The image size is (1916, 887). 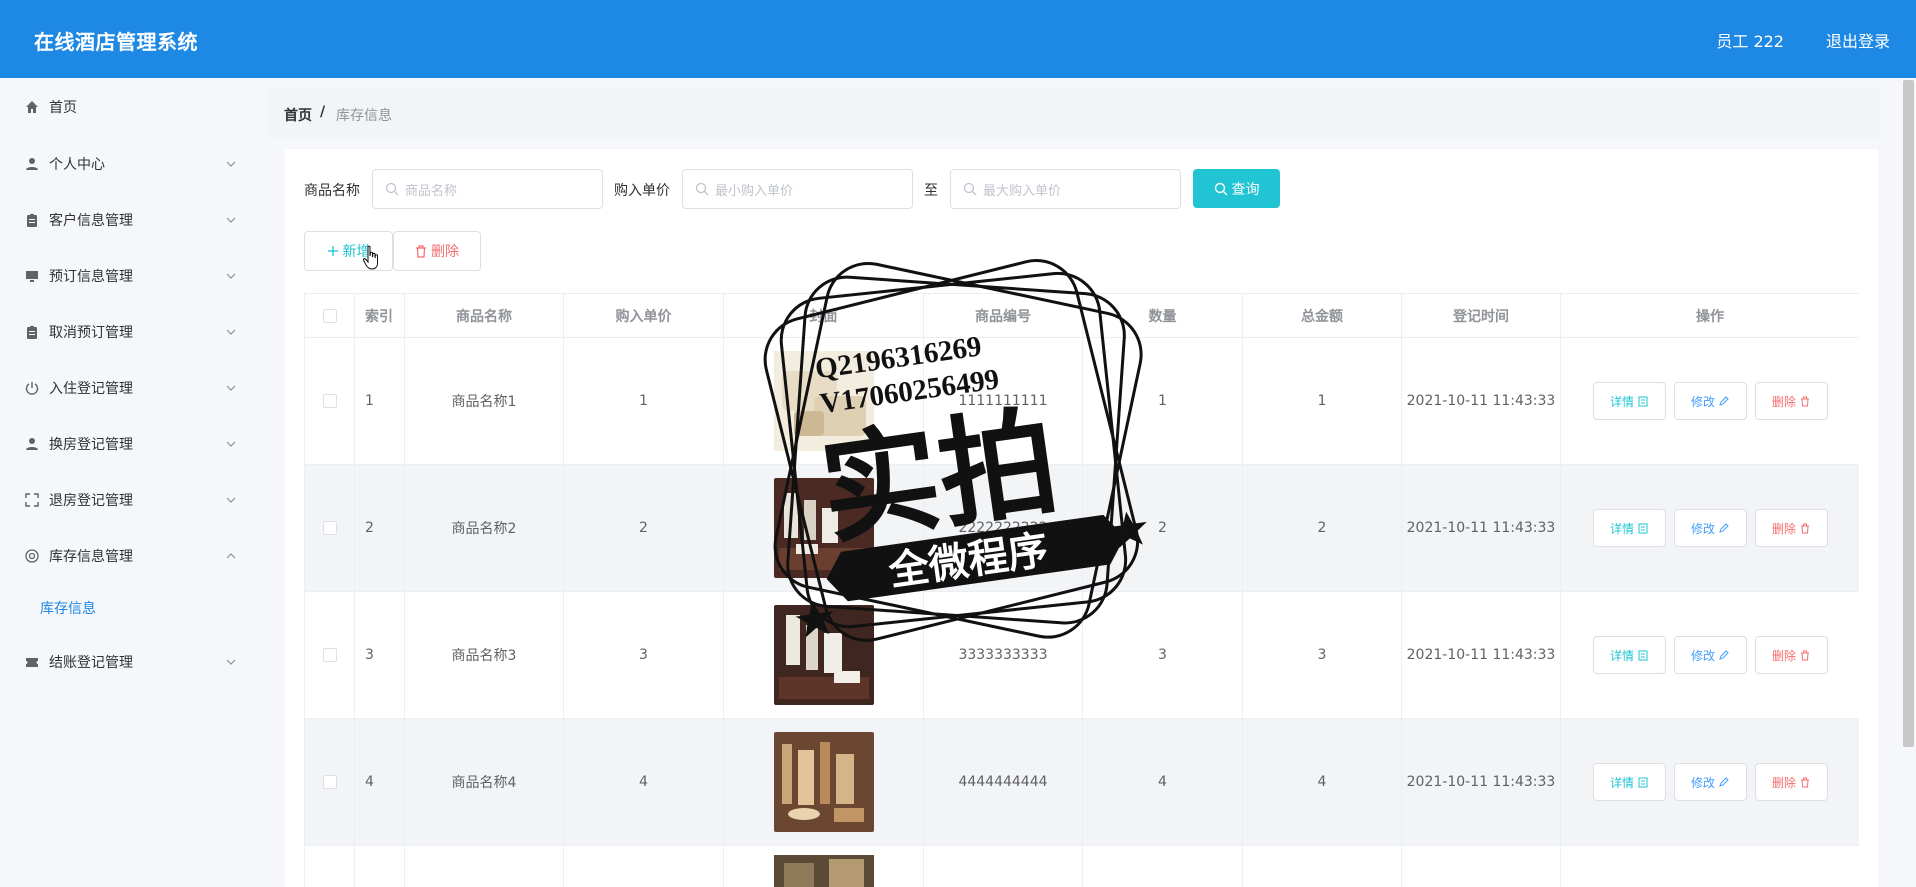 I want to click on sidebar-item-home: 首页, so click(x=127, y=107).